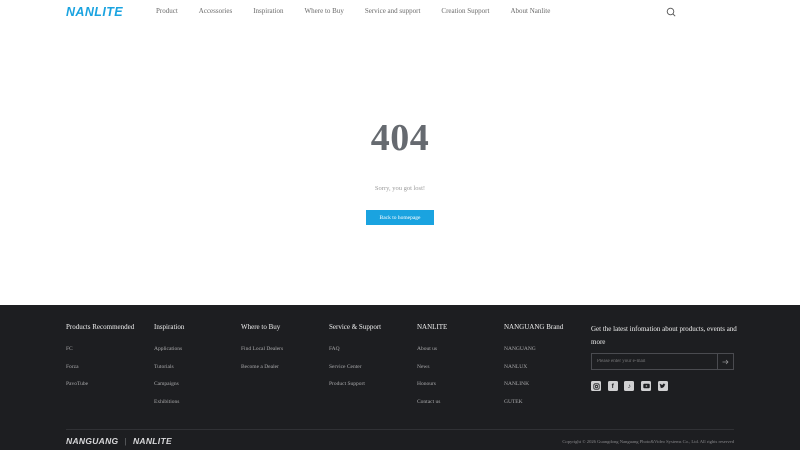  I want to click on instagram-icon, so click(596, 386).